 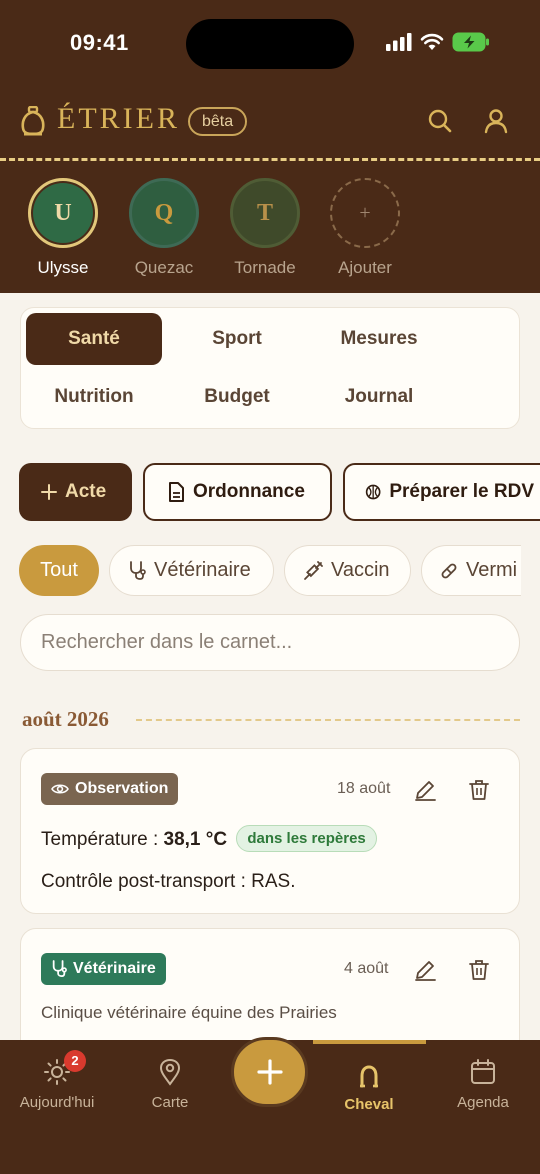 What do you see at coordinates (270, 123) in the screenshot?
I see `brand-row: ÉTRIER bêta` at bounding box center [270, 123].